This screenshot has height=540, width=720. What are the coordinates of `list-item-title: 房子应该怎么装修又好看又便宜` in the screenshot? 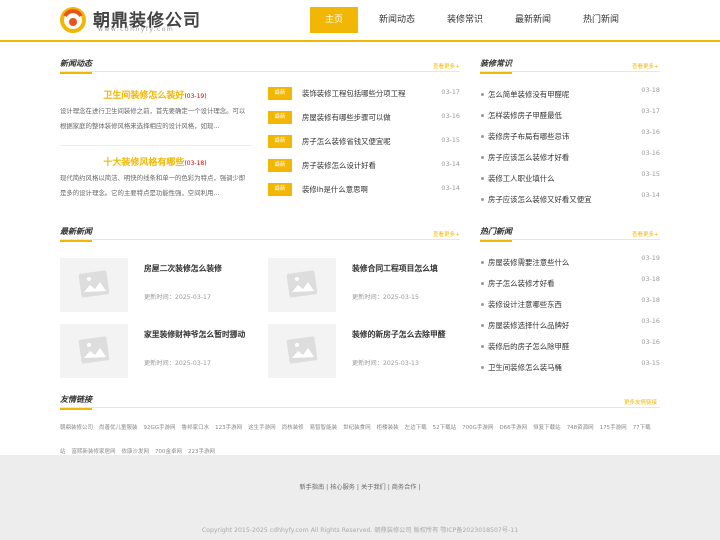 It's located at (539, 199).